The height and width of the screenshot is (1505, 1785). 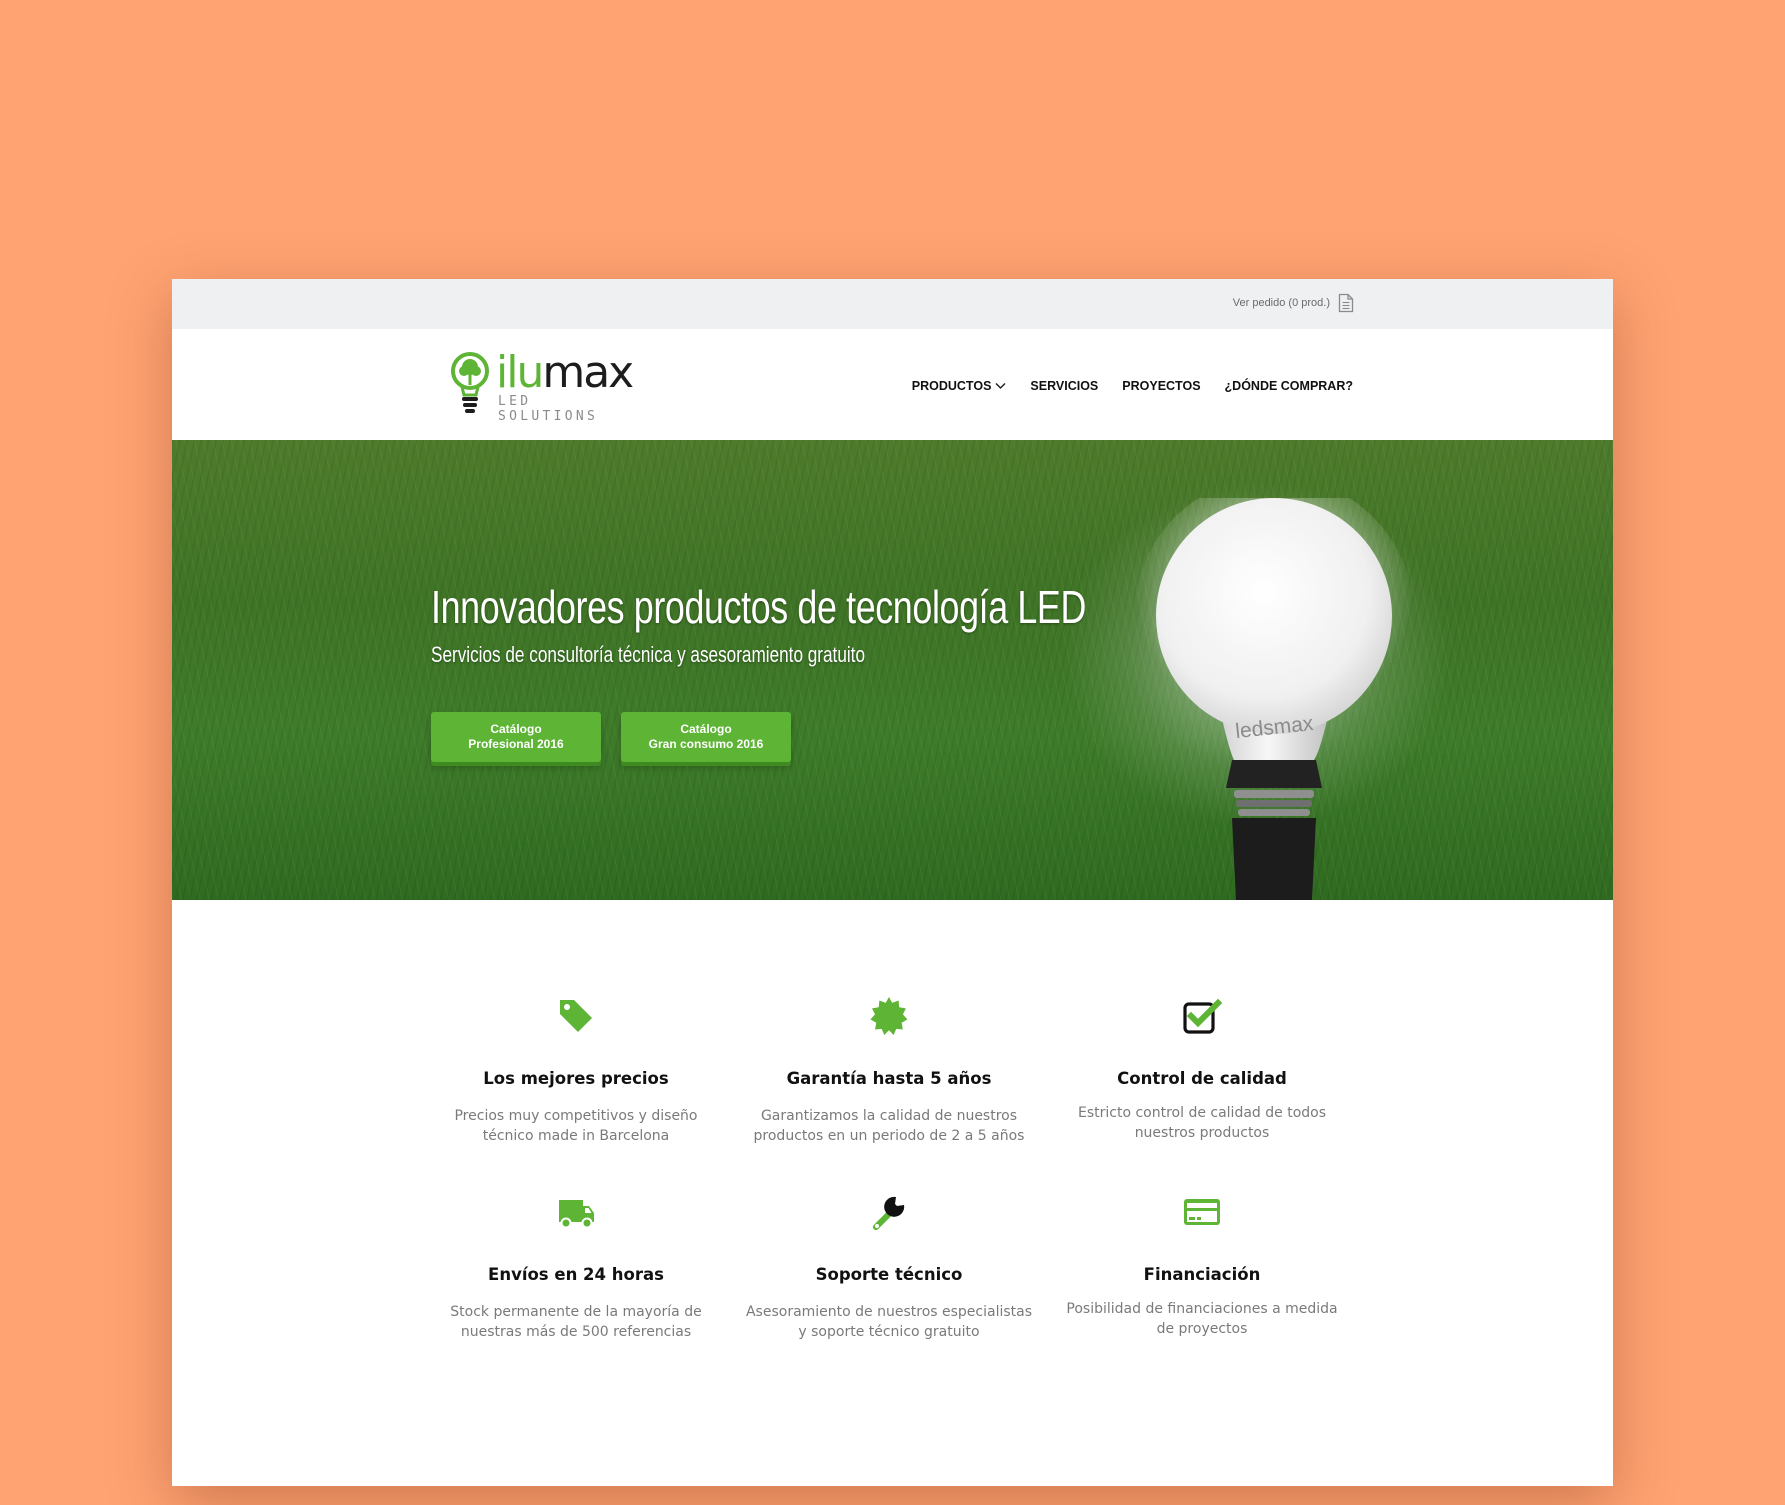 I want to click on catalog-professional-button: Catálogo Profesional 2016, so click(x=516, y=737).